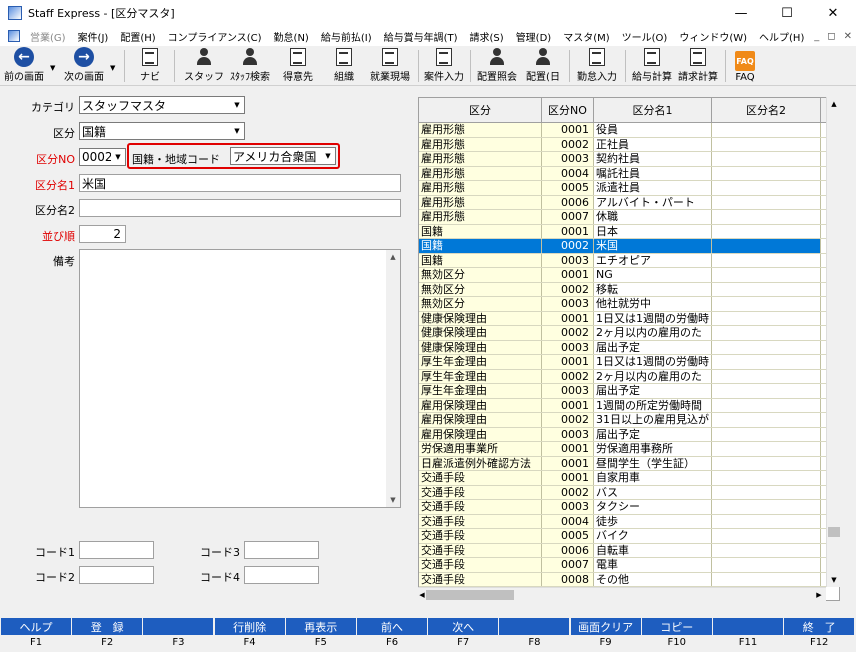 This screenshot has height=652, width=856. I want to click on table-row: 無効区分 0002 移転, so click(629, 289).